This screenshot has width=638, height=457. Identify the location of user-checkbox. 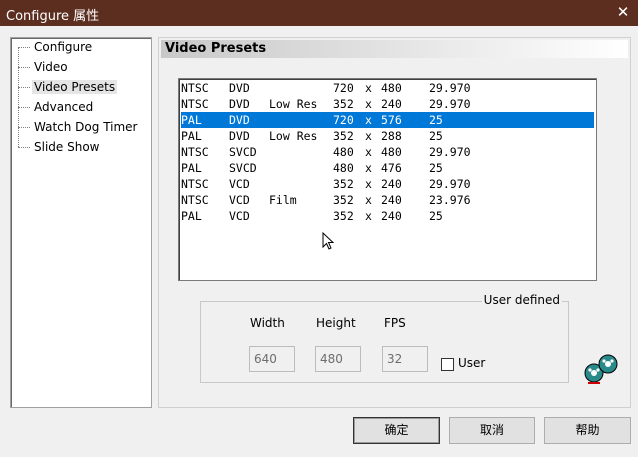
(447, 364).